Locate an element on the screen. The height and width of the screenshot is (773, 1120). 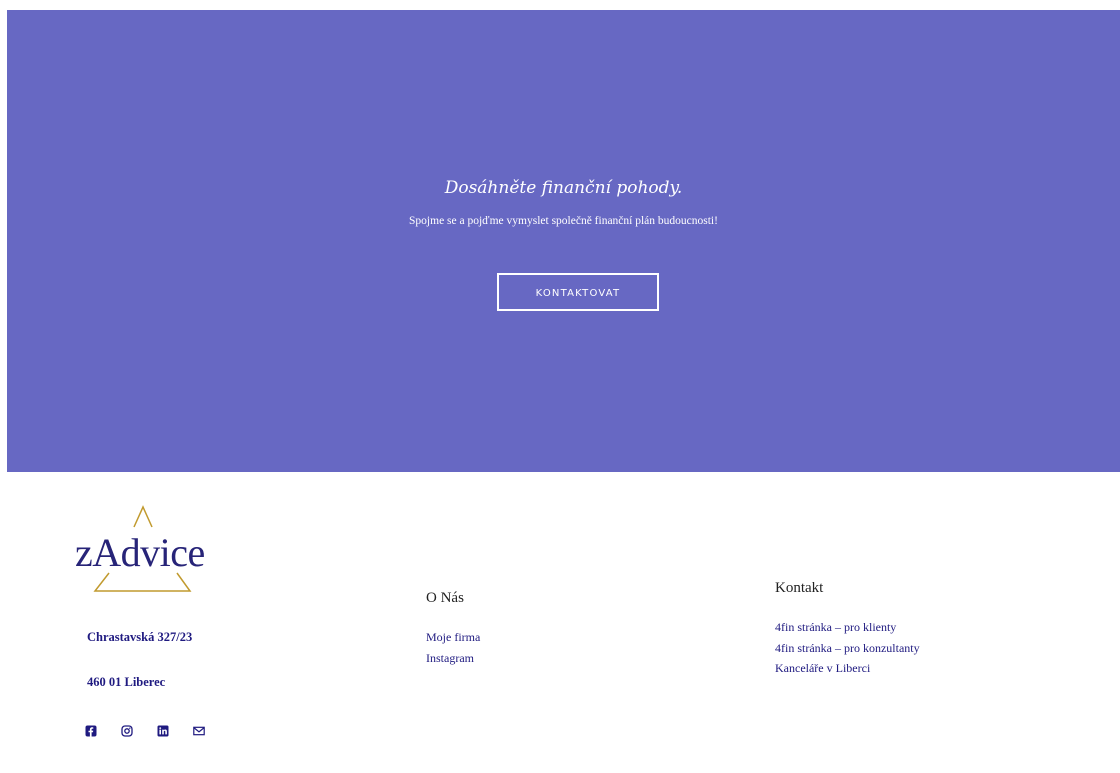
linkedin-icon is located at coordinates (163, 730).